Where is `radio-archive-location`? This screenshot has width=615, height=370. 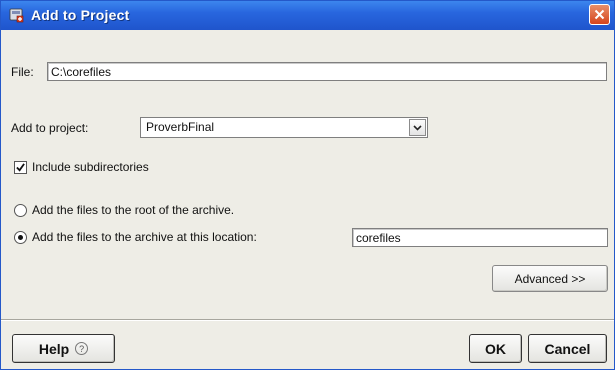
radio-archive-location is located at coordinates (20, 237).